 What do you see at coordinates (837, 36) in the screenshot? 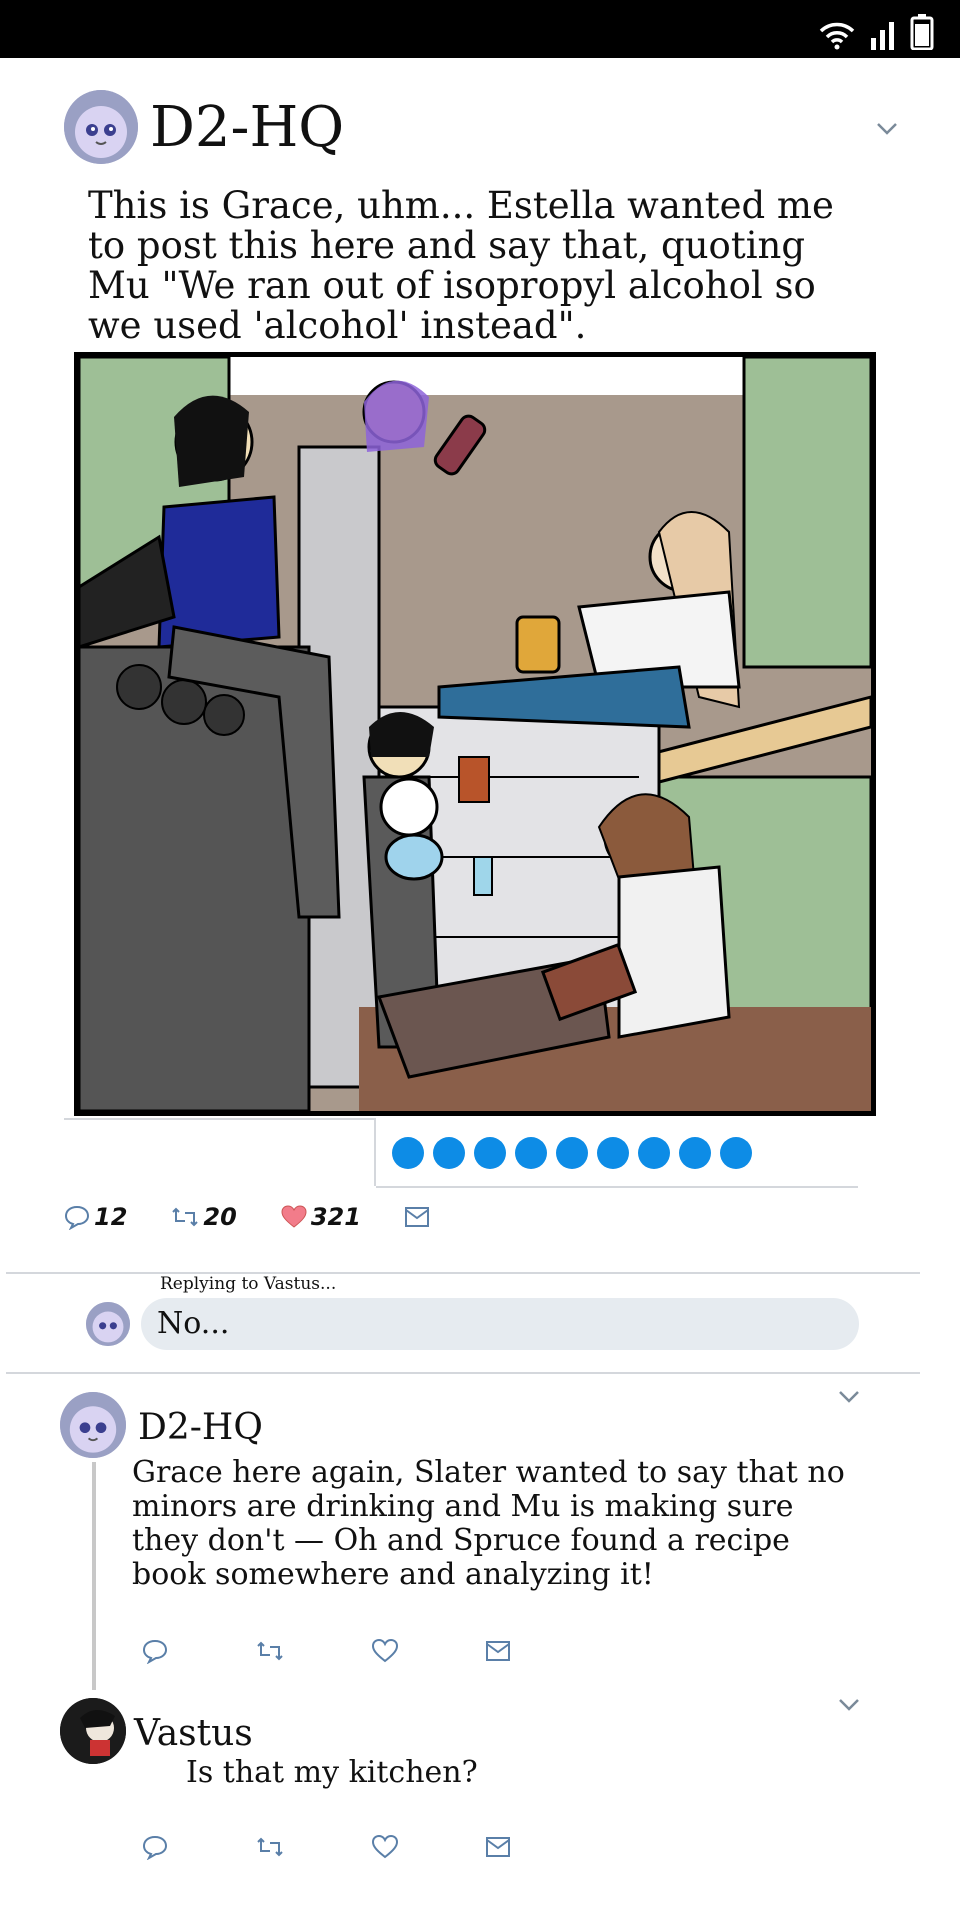
I see `wifi-icon` at bounding box center [837, 36].